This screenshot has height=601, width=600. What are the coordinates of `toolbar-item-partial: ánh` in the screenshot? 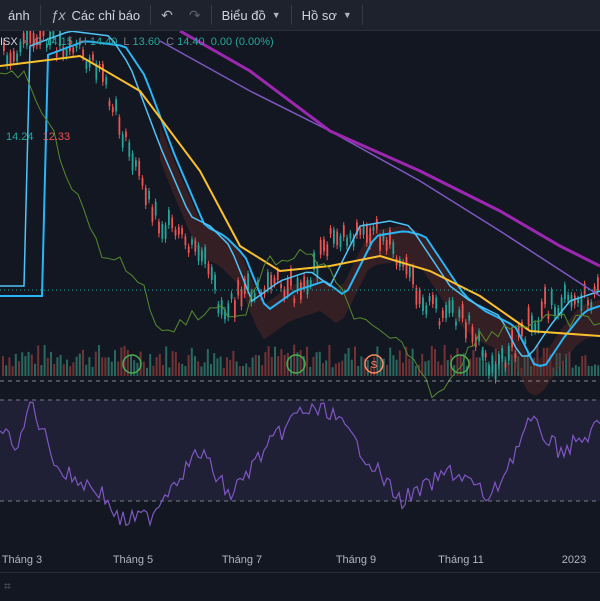 It's located at (19, 15).